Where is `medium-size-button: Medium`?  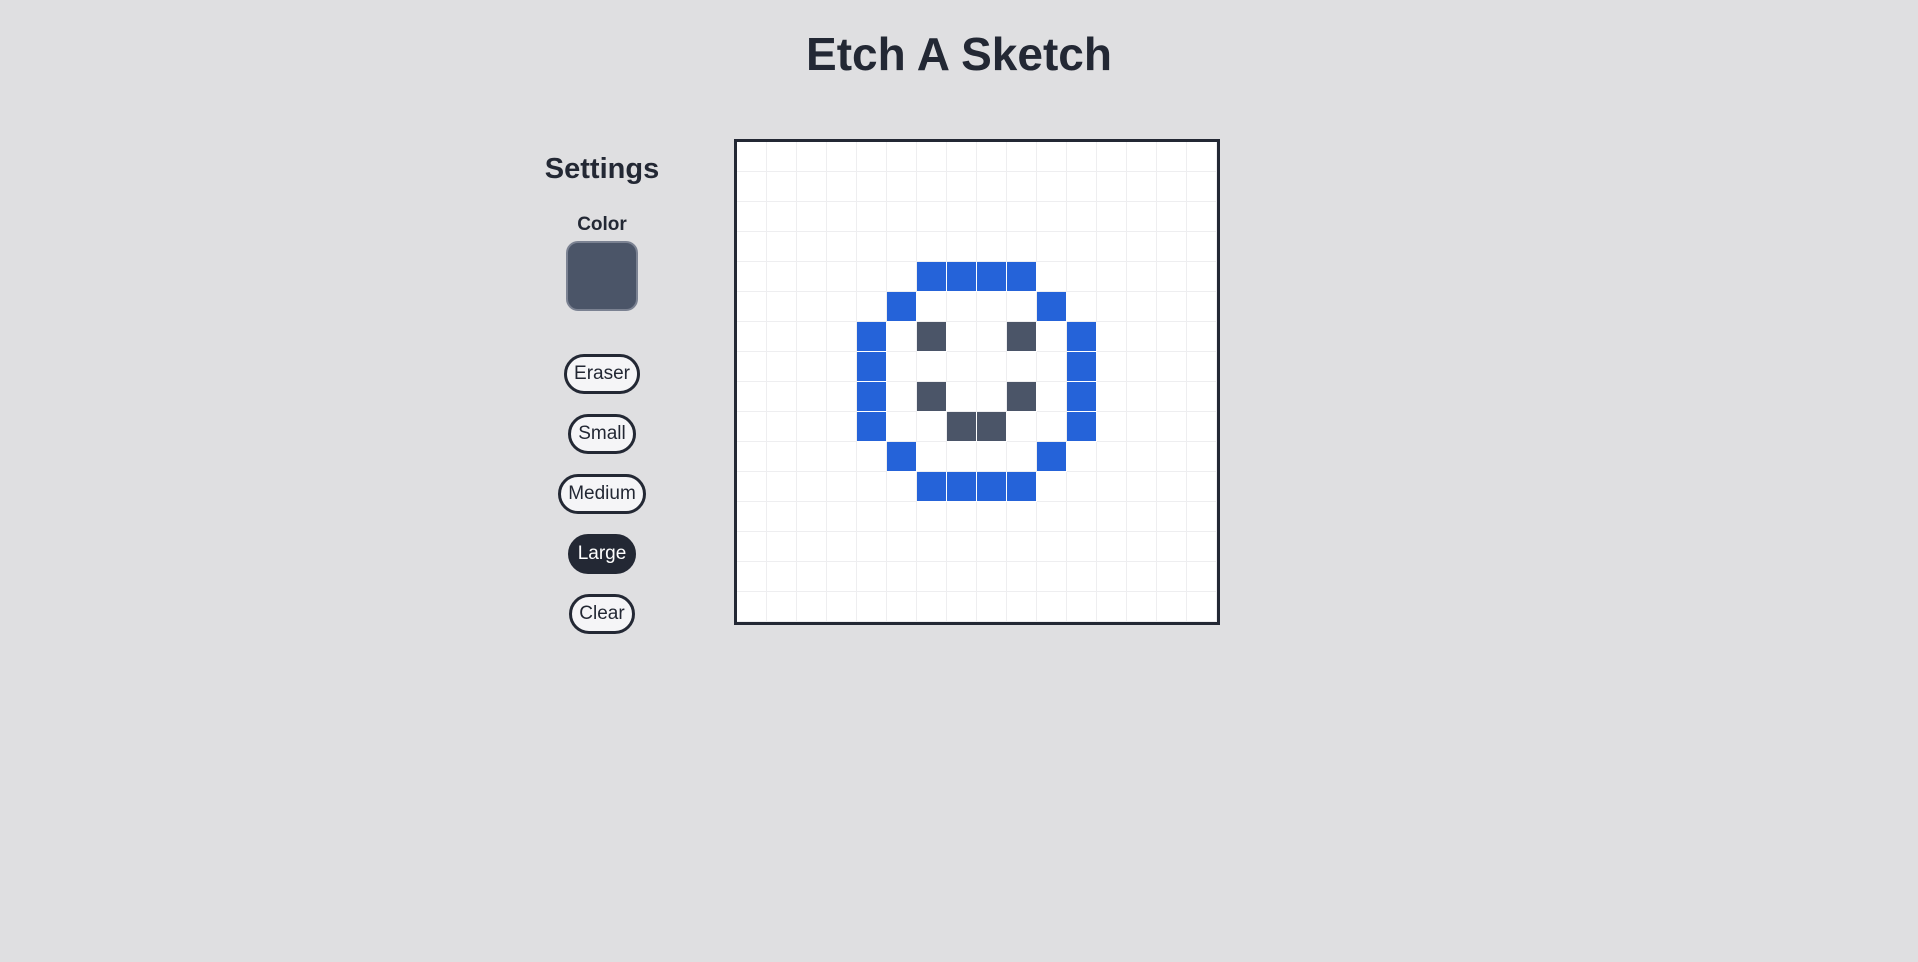 medium-size-button: Medium is located at coordinates (602, 494).